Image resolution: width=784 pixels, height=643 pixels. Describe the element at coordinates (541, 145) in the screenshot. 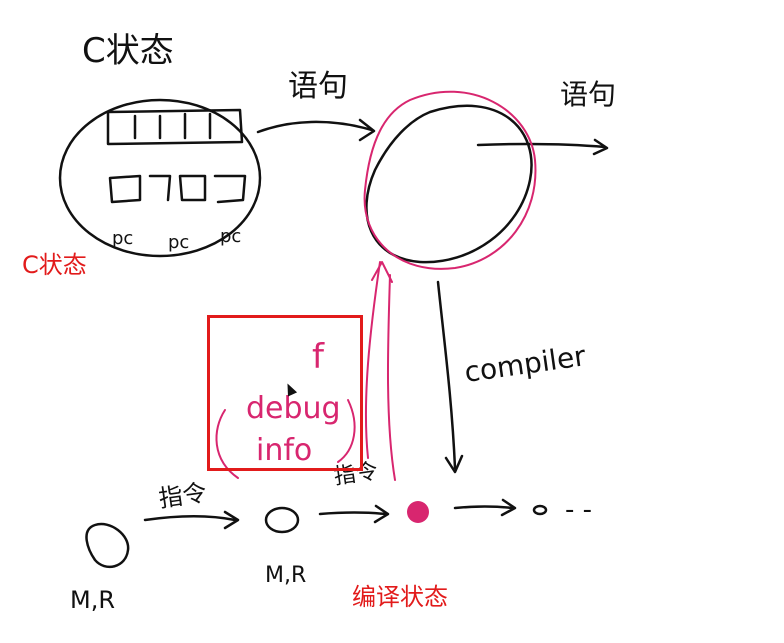

I see `right-arrow` at that location.